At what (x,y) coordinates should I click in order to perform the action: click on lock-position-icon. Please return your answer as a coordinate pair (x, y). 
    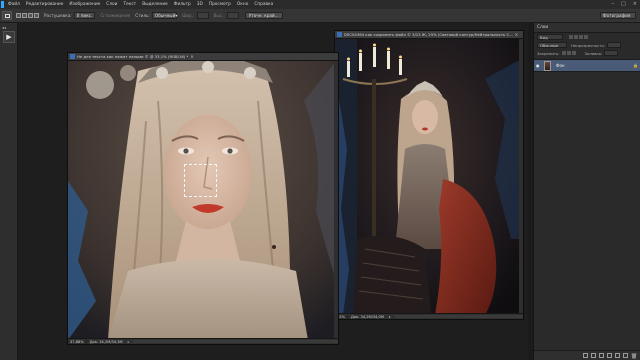
    Looking at the image, I should click on (569, 53).